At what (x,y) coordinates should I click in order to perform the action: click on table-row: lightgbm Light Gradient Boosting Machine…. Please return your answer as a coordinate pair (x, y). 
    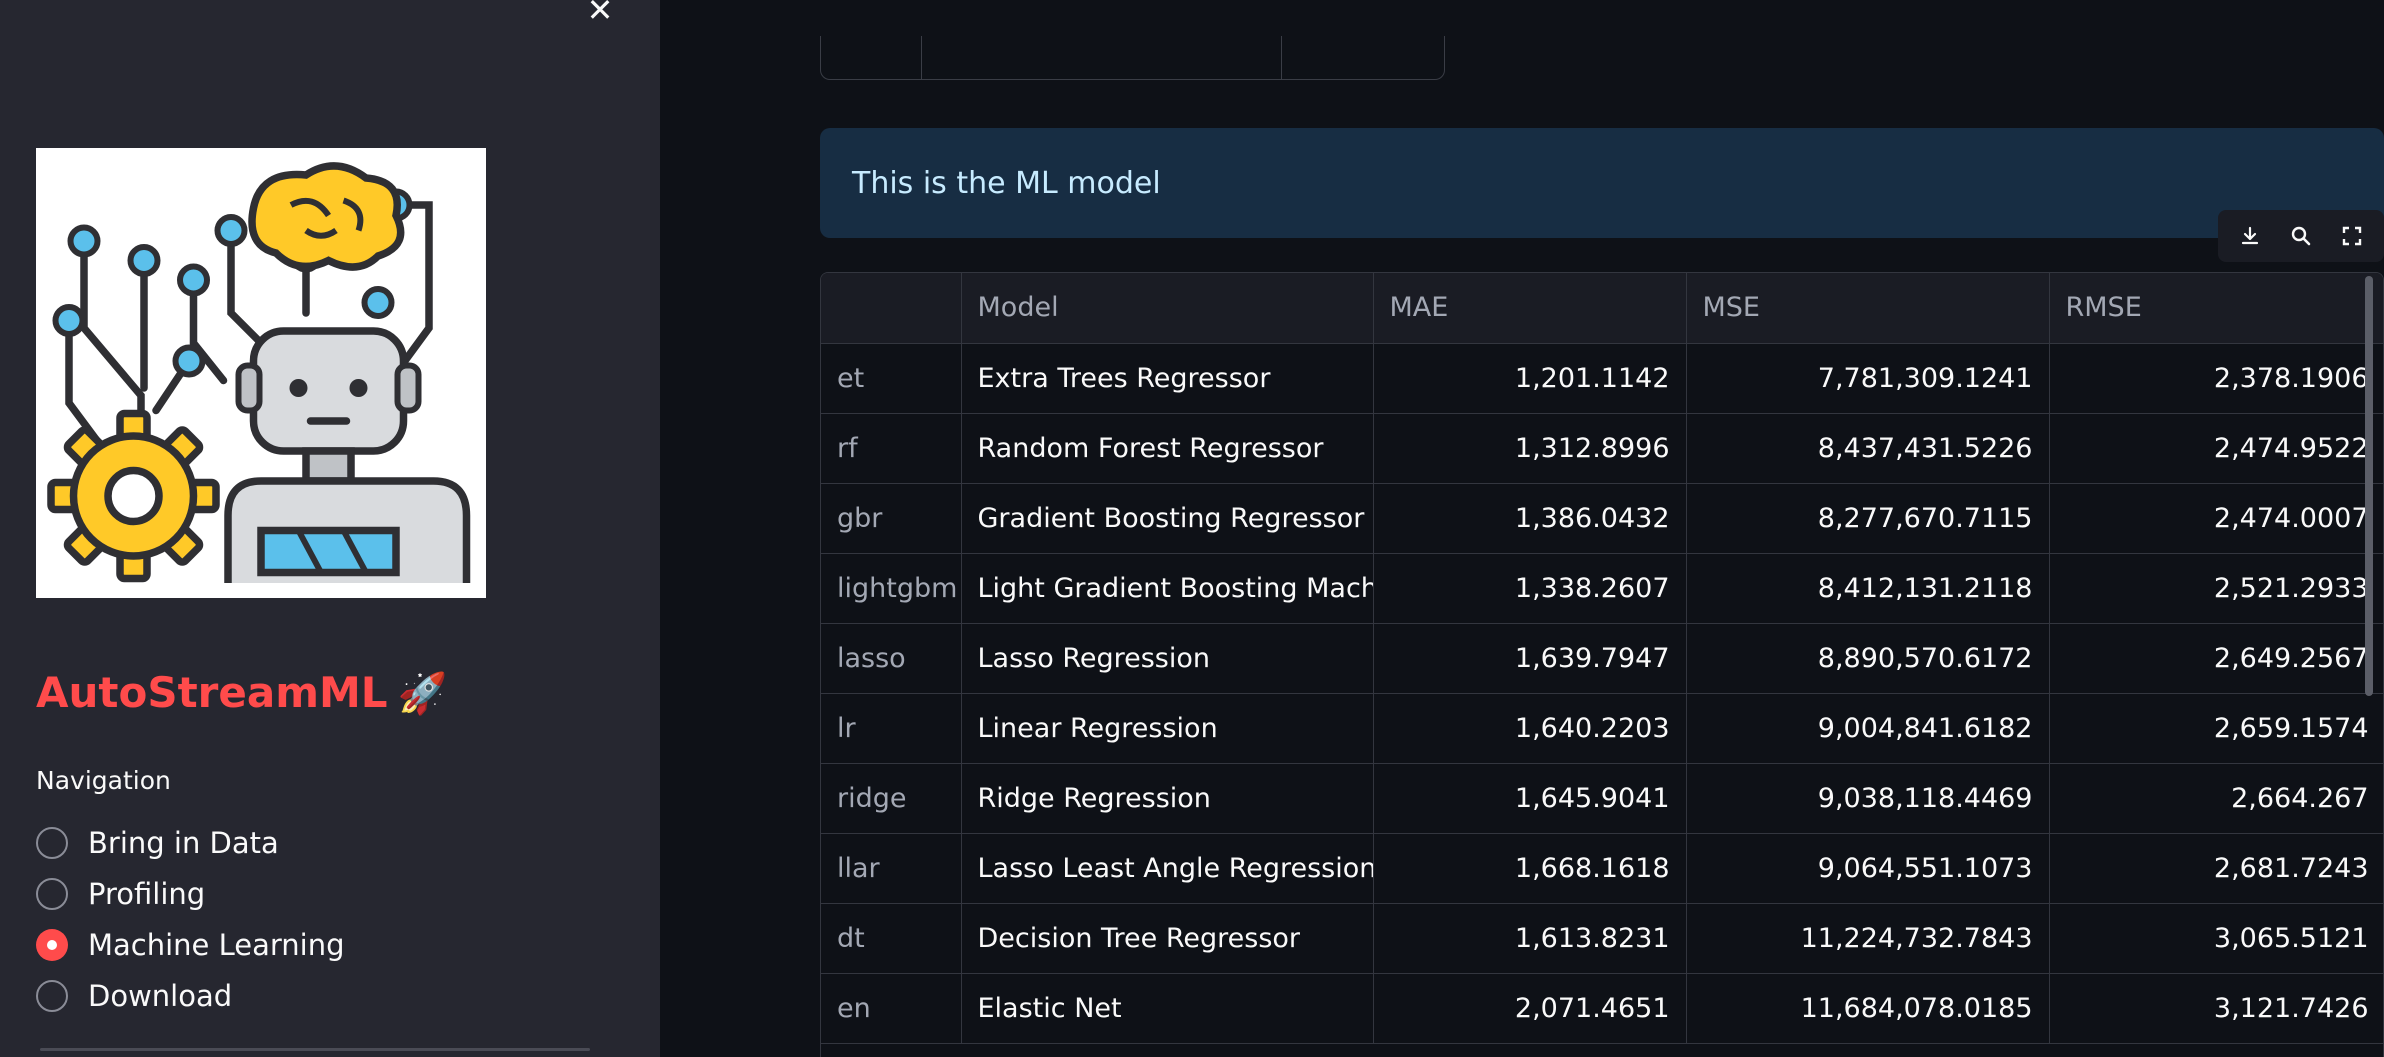
    Looking at the image, I should click on (1602, 588).